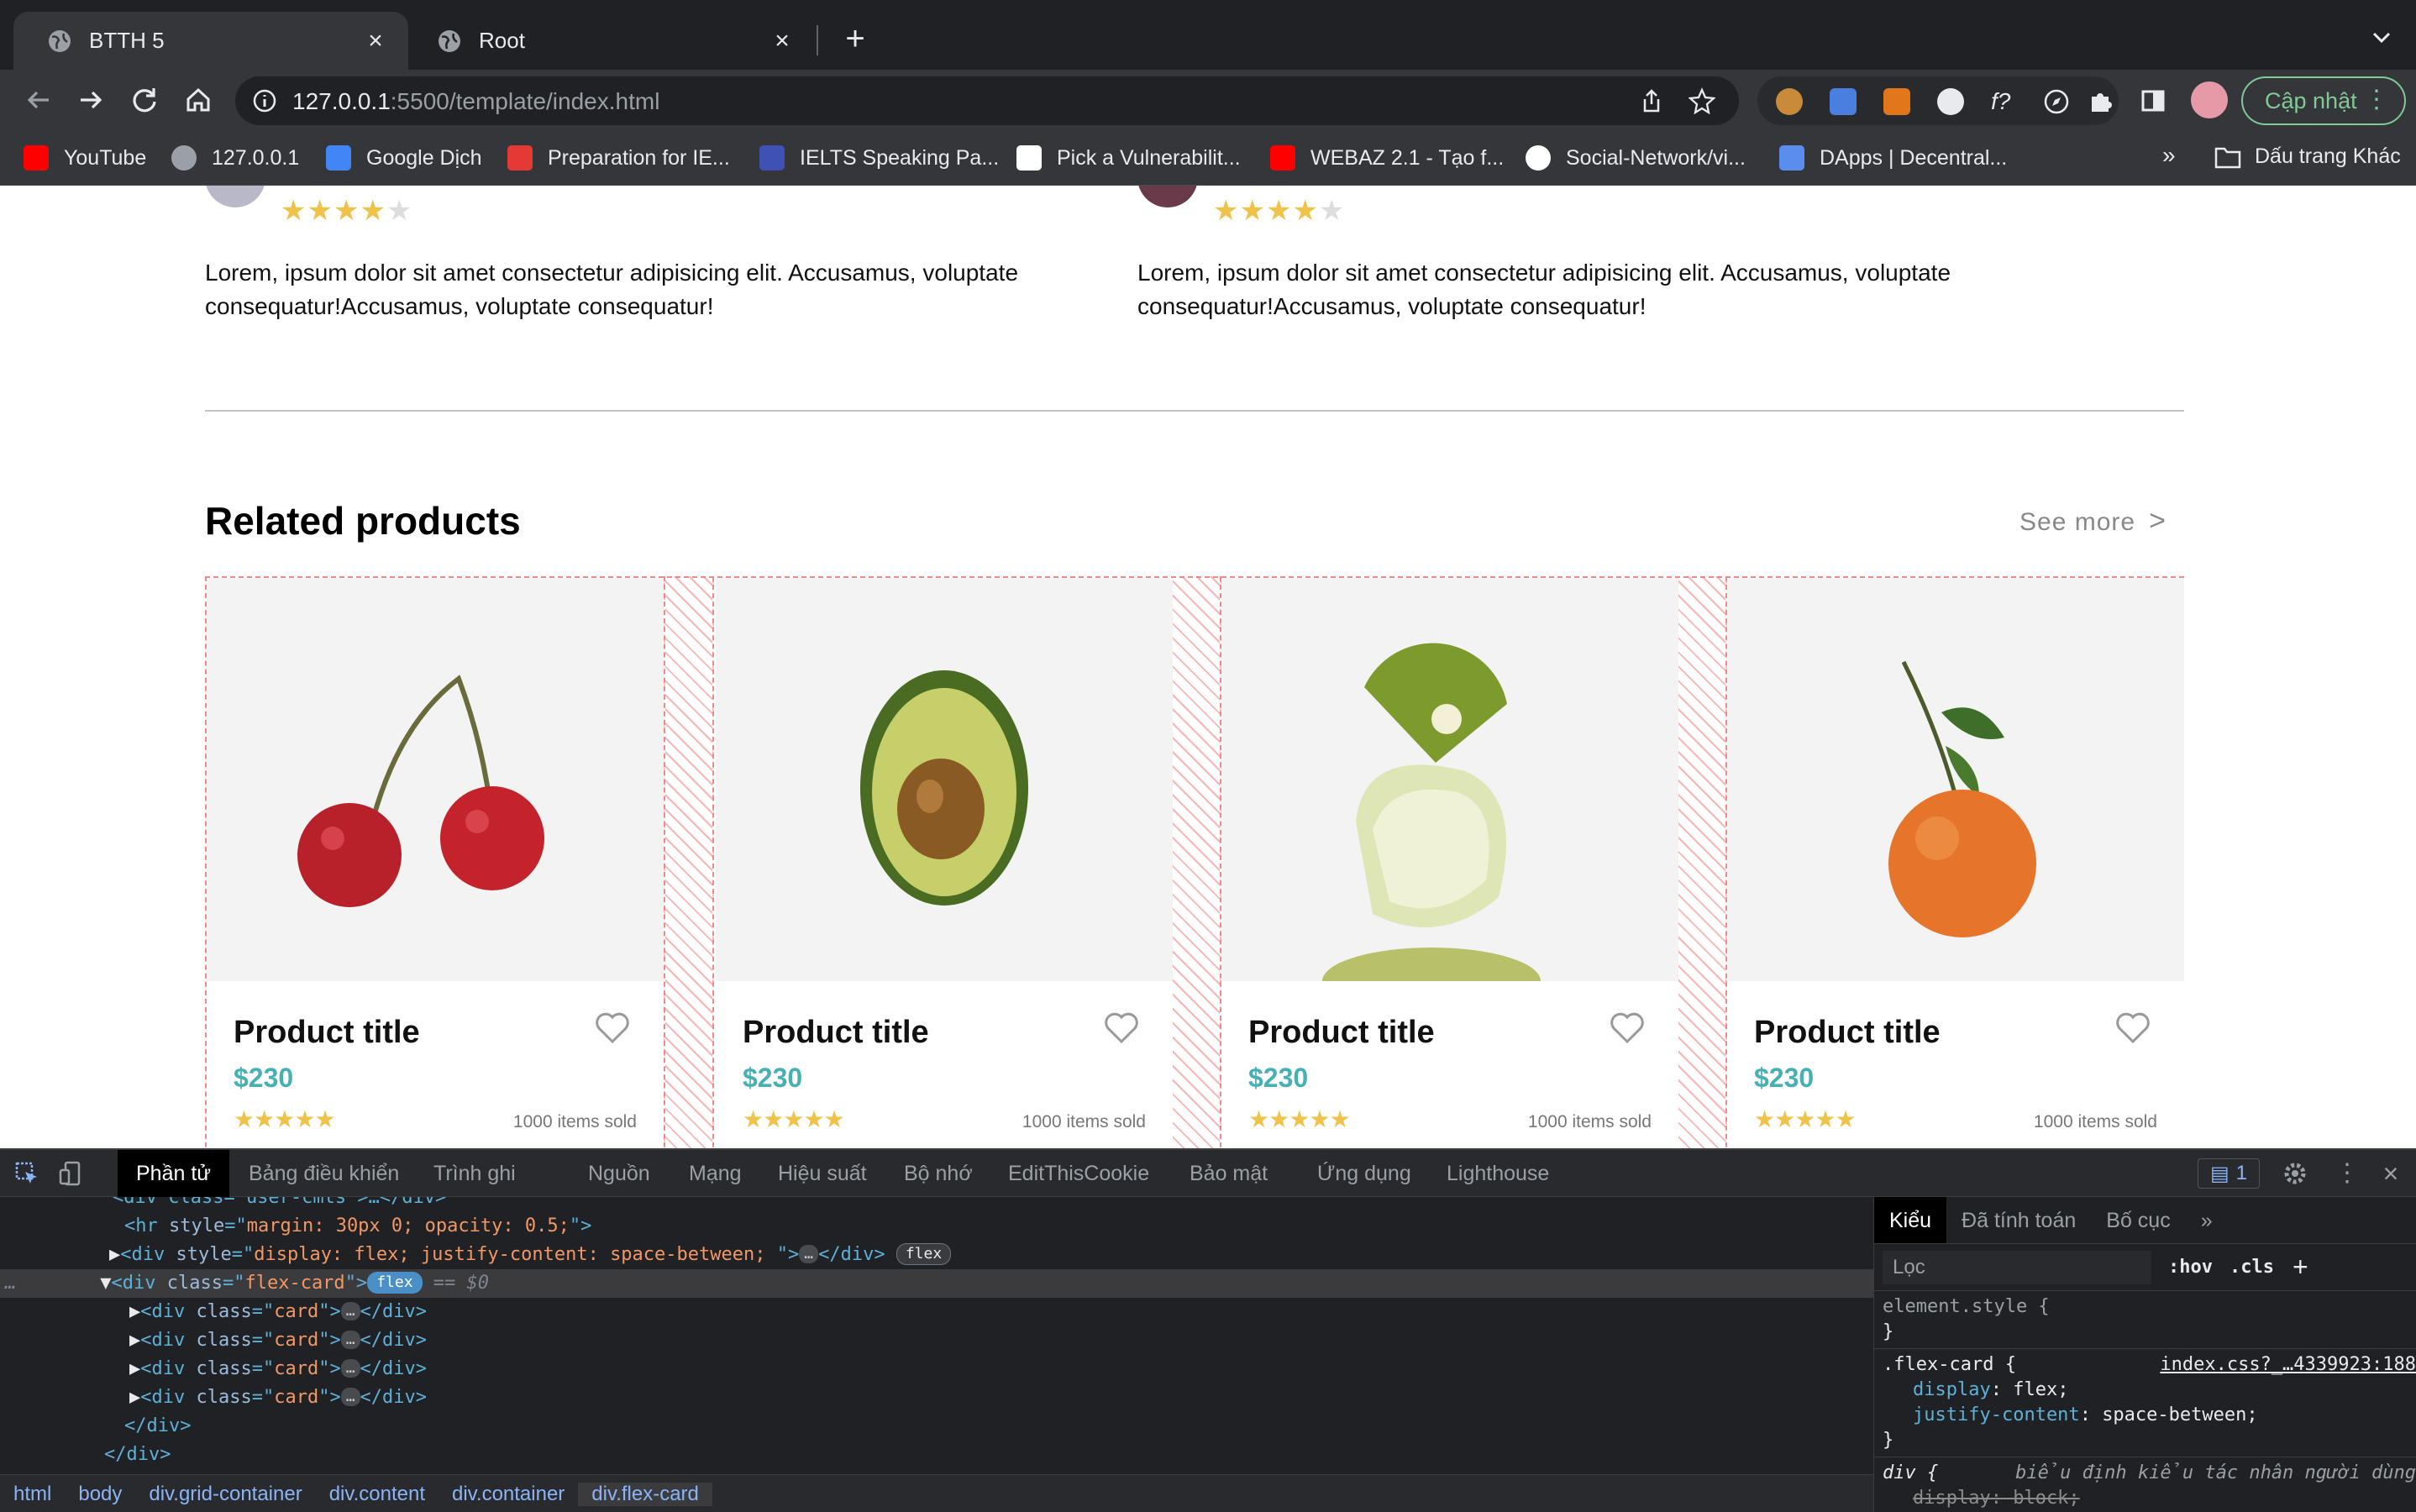  What do you see at coordinates (2169, 155) in the screenshot?
I see `bookmarks-overflow-button: »` at bounding box center [2169, 155].